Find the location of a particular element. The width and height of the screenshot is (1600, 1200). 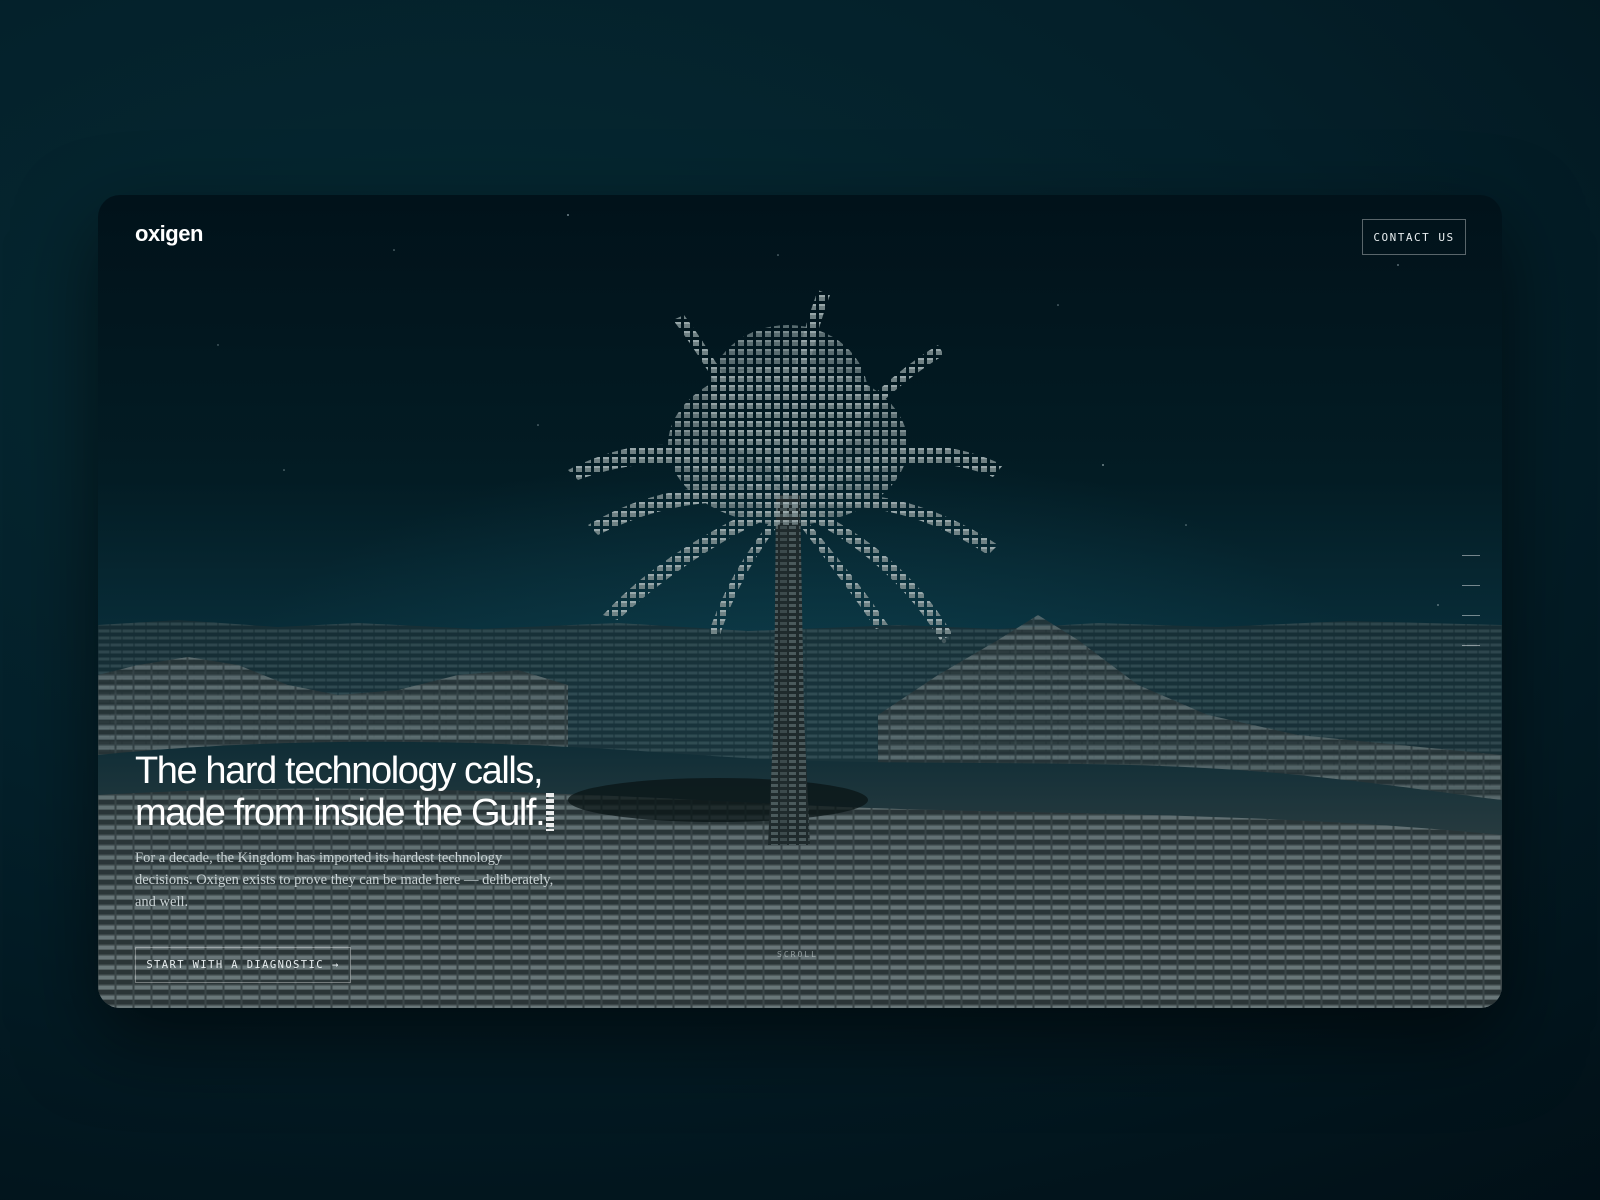

oxigen-logo: oxigen is located at coordinates (169, 234).